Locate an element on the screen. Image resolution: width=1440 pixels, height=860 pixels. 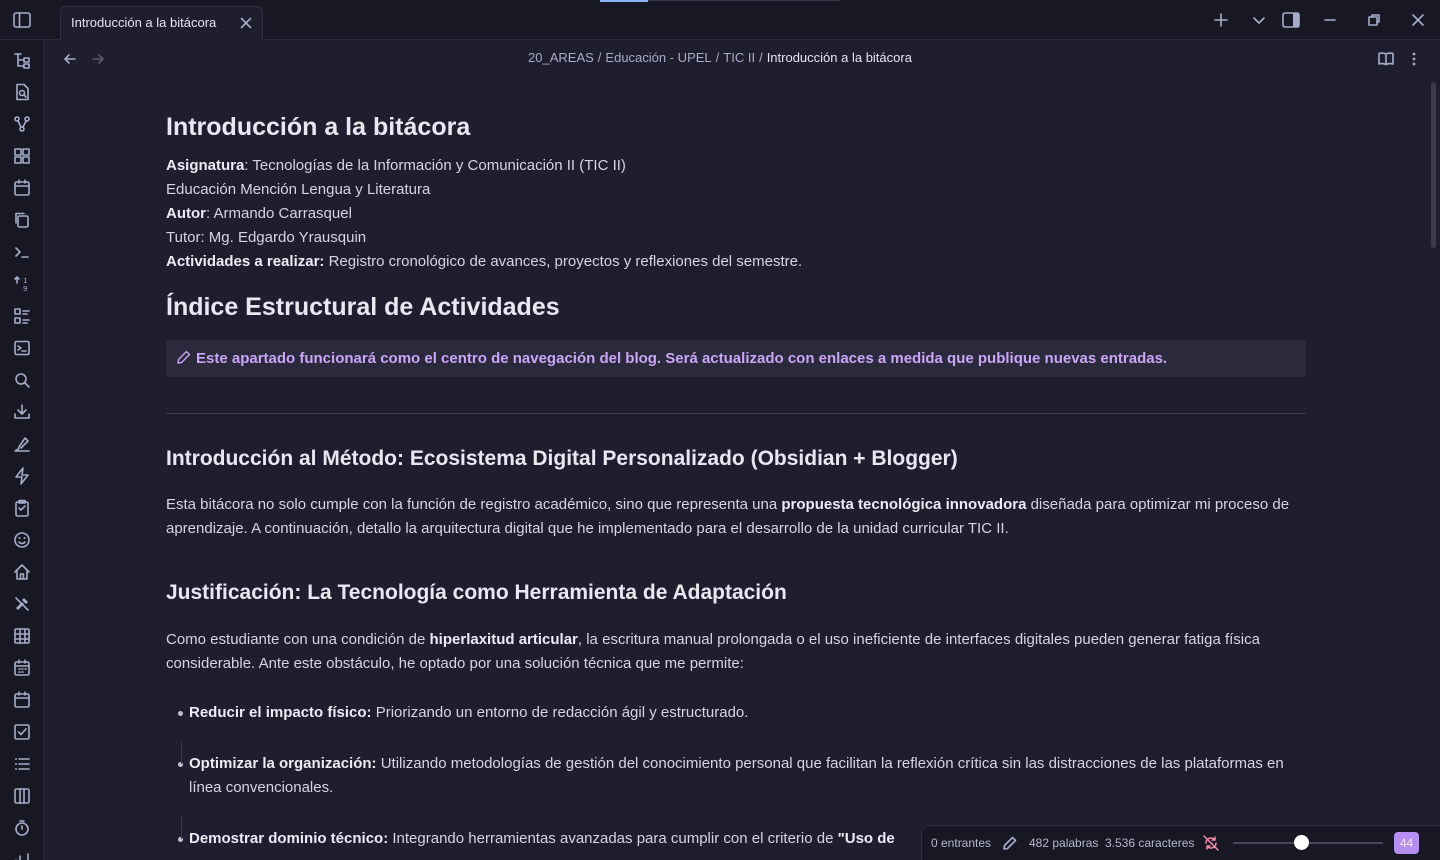
brush-icon is located at coordinates (22, 444).